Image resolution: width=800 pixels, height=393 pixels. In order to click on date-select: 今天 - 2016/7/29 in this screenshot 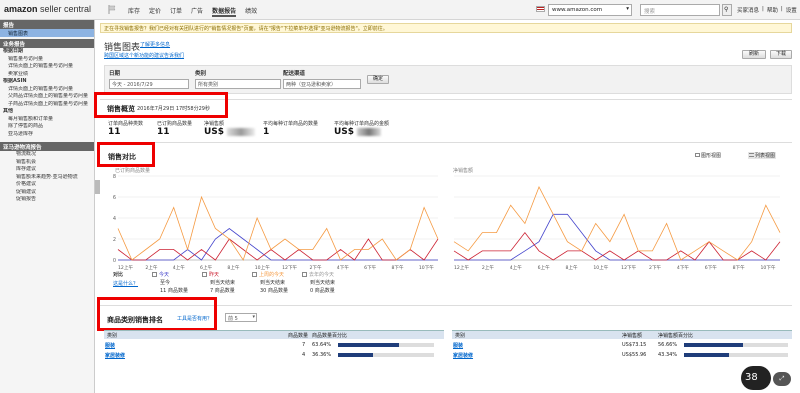, I will do `click(149, 84)`.